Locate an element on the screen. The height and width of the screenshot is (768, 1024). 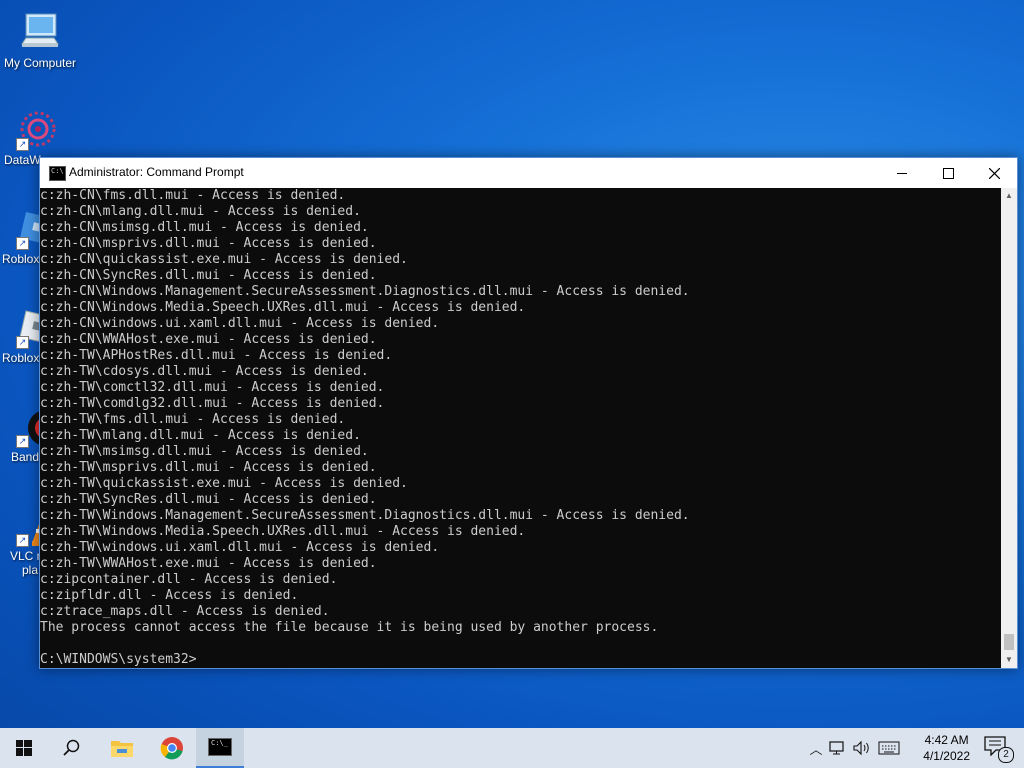
command-prompt-icon: C:\_ is located at coordinates (220, 747).